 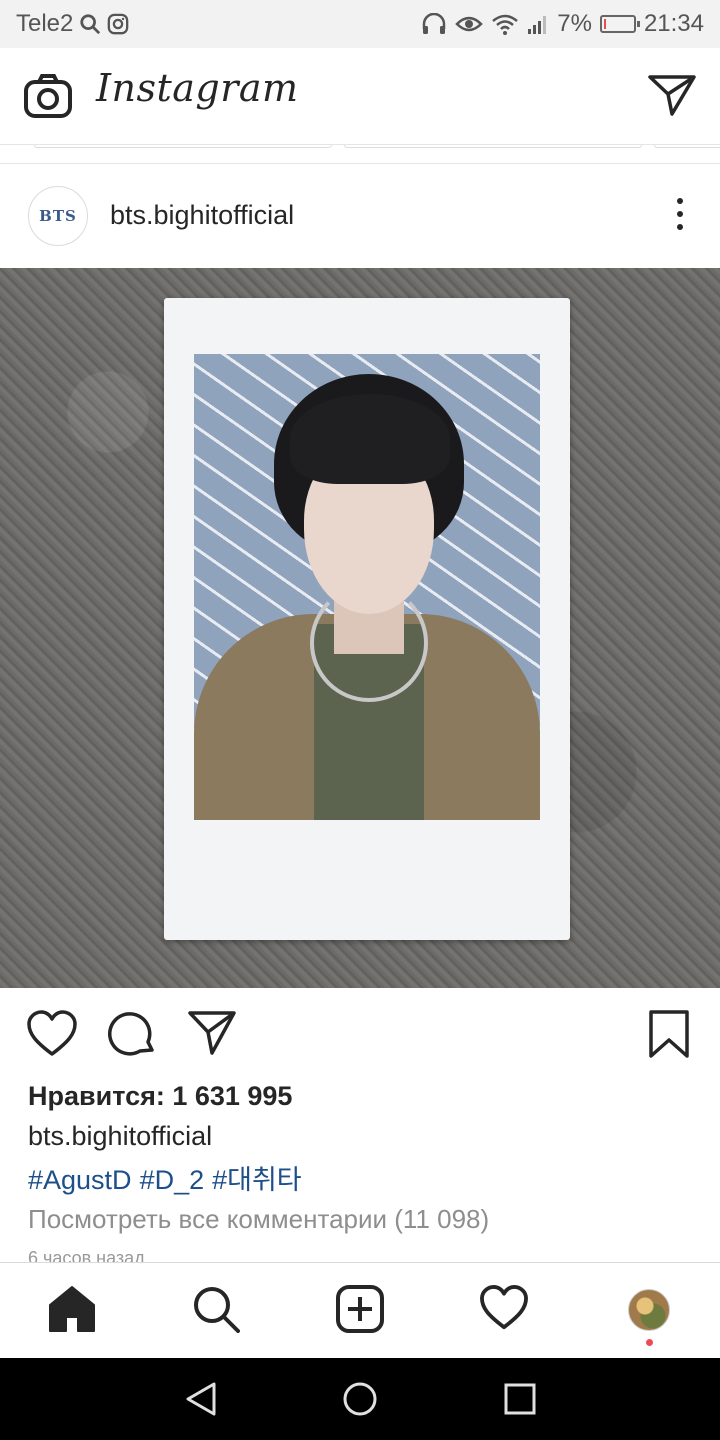 What do you see at coordinates (619, 24) in the screenshot?
I see `battery-icon` at bounding box center [619, 24].